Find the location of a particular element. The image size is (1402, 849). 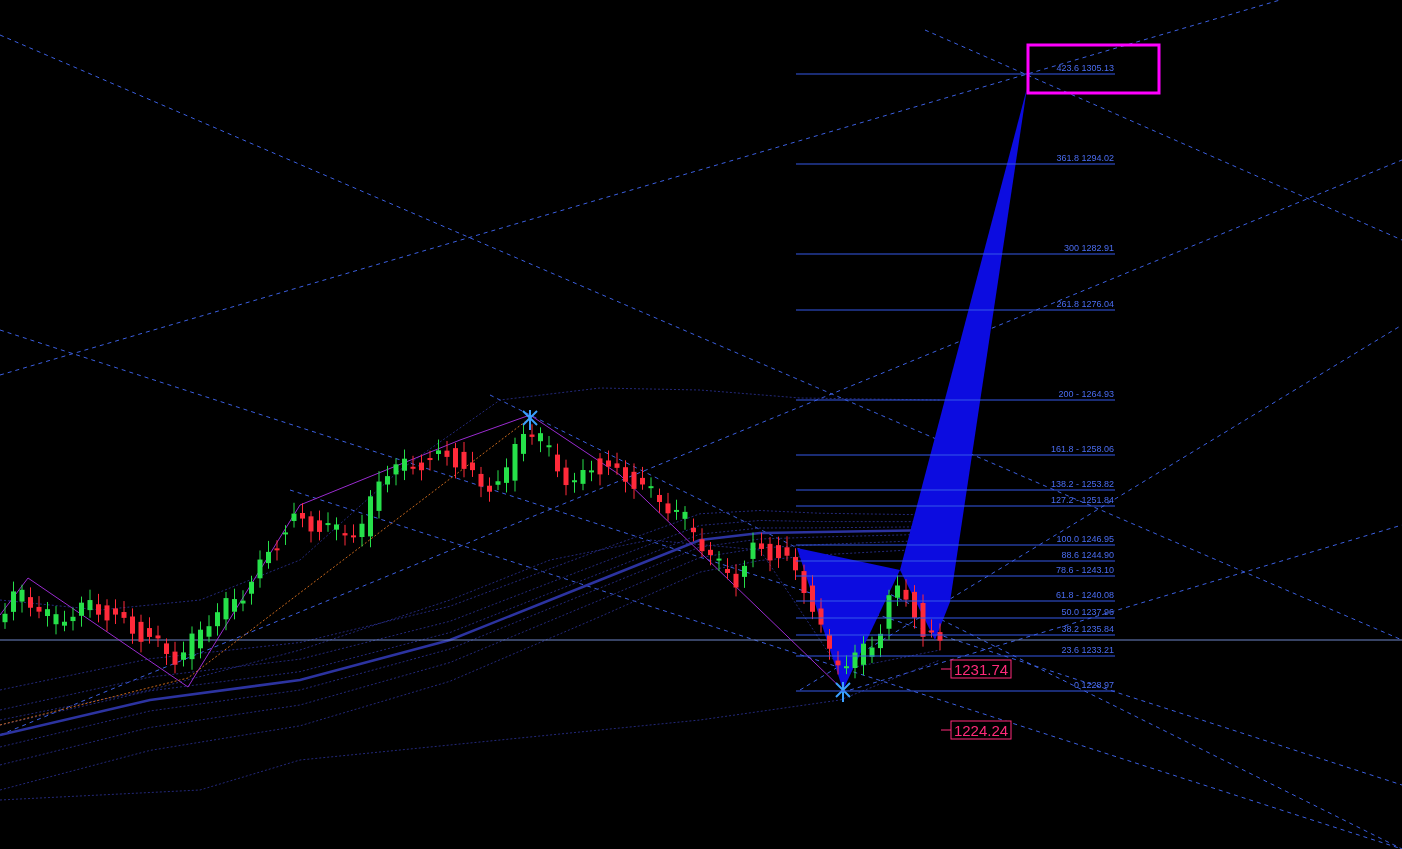

fib-level-label: 23.6 1233.21 is located at coordinates (1087, 650).